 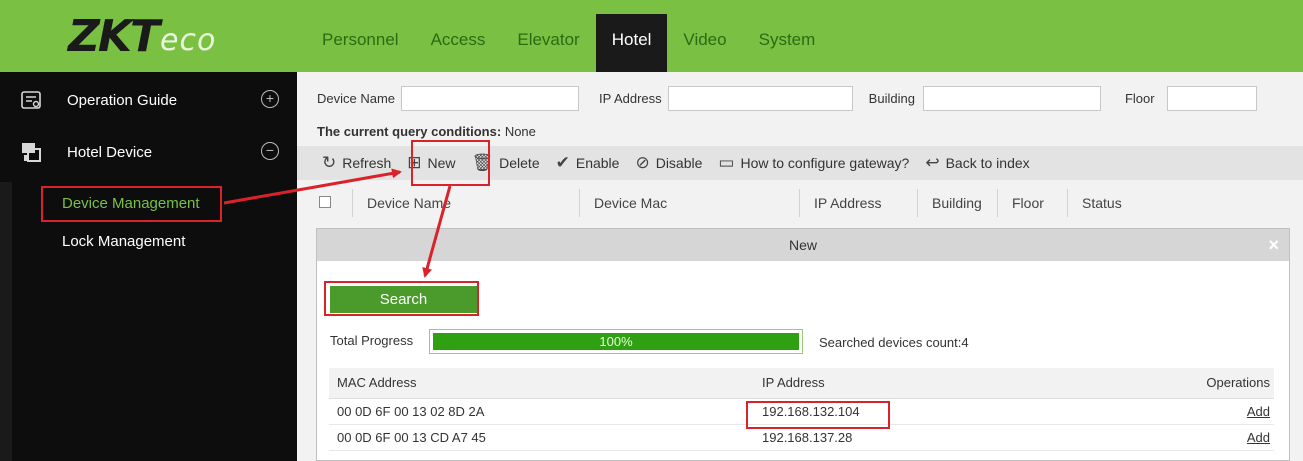 I want to click on check-icon: ✔, so click(x=562, y=162).